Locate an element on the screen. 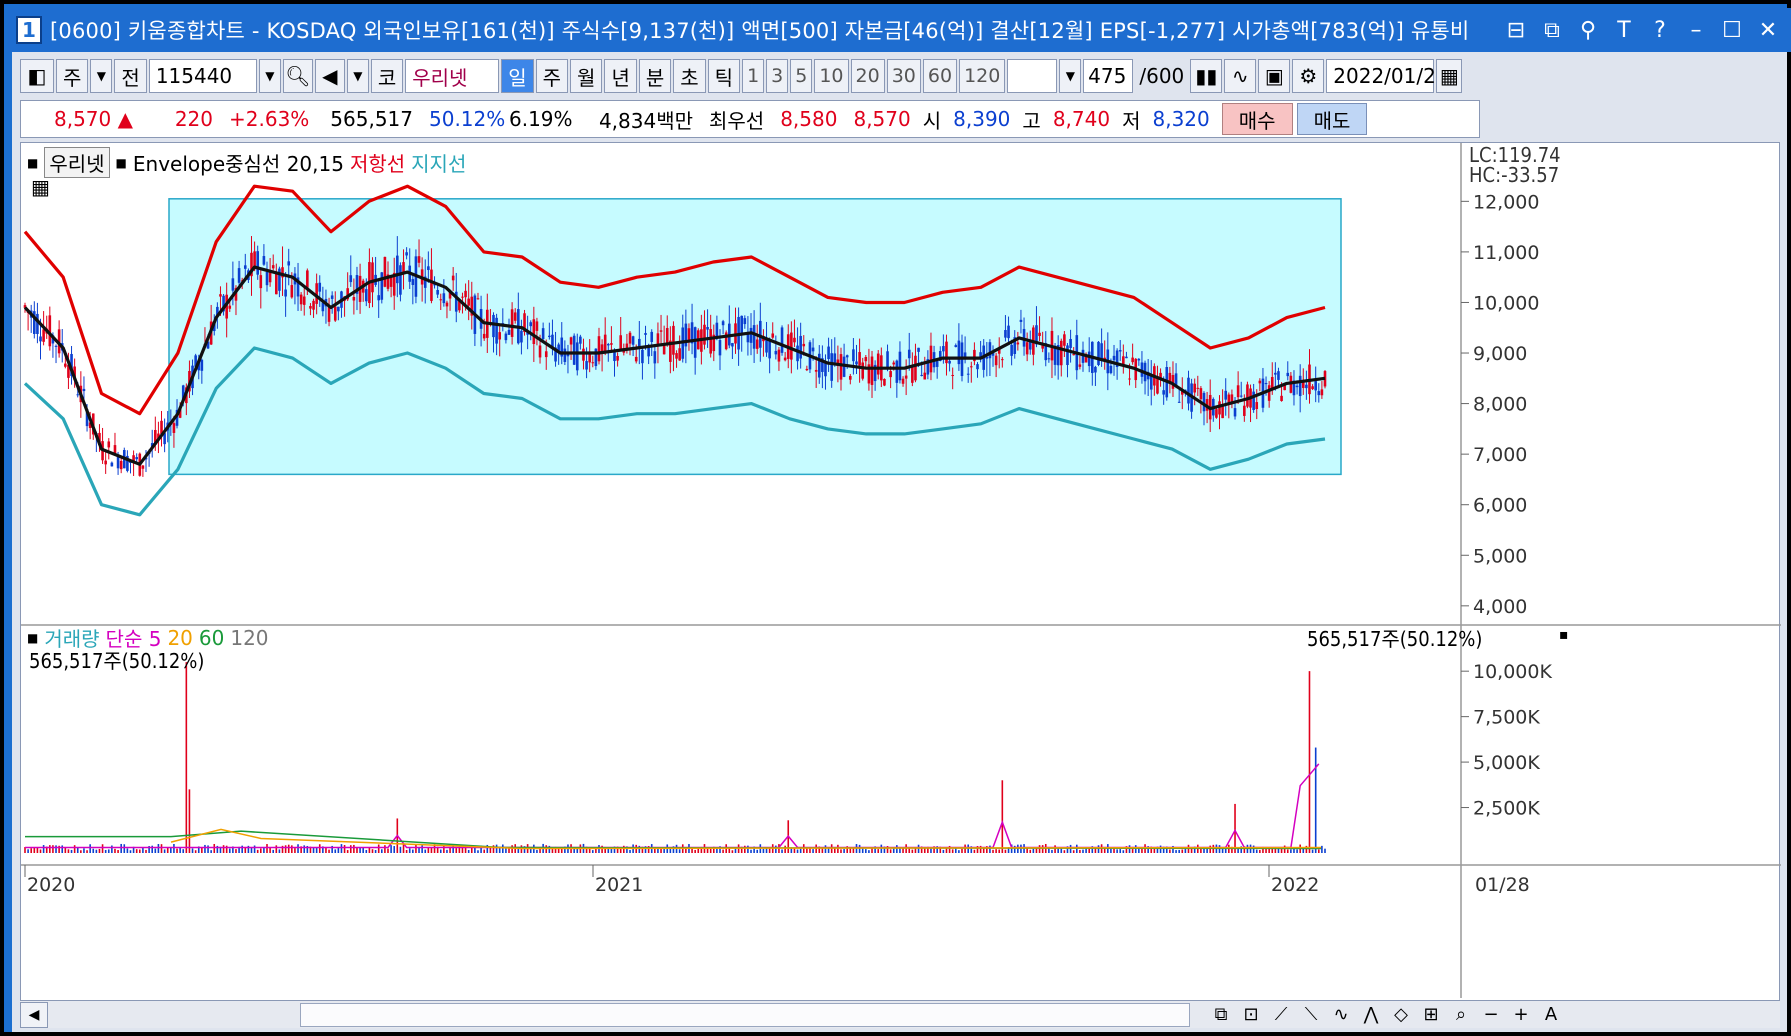 The width and height of the screenshot is (1791, 1036). search-icon: 🔍︎ is located at coordinates (297, 76).